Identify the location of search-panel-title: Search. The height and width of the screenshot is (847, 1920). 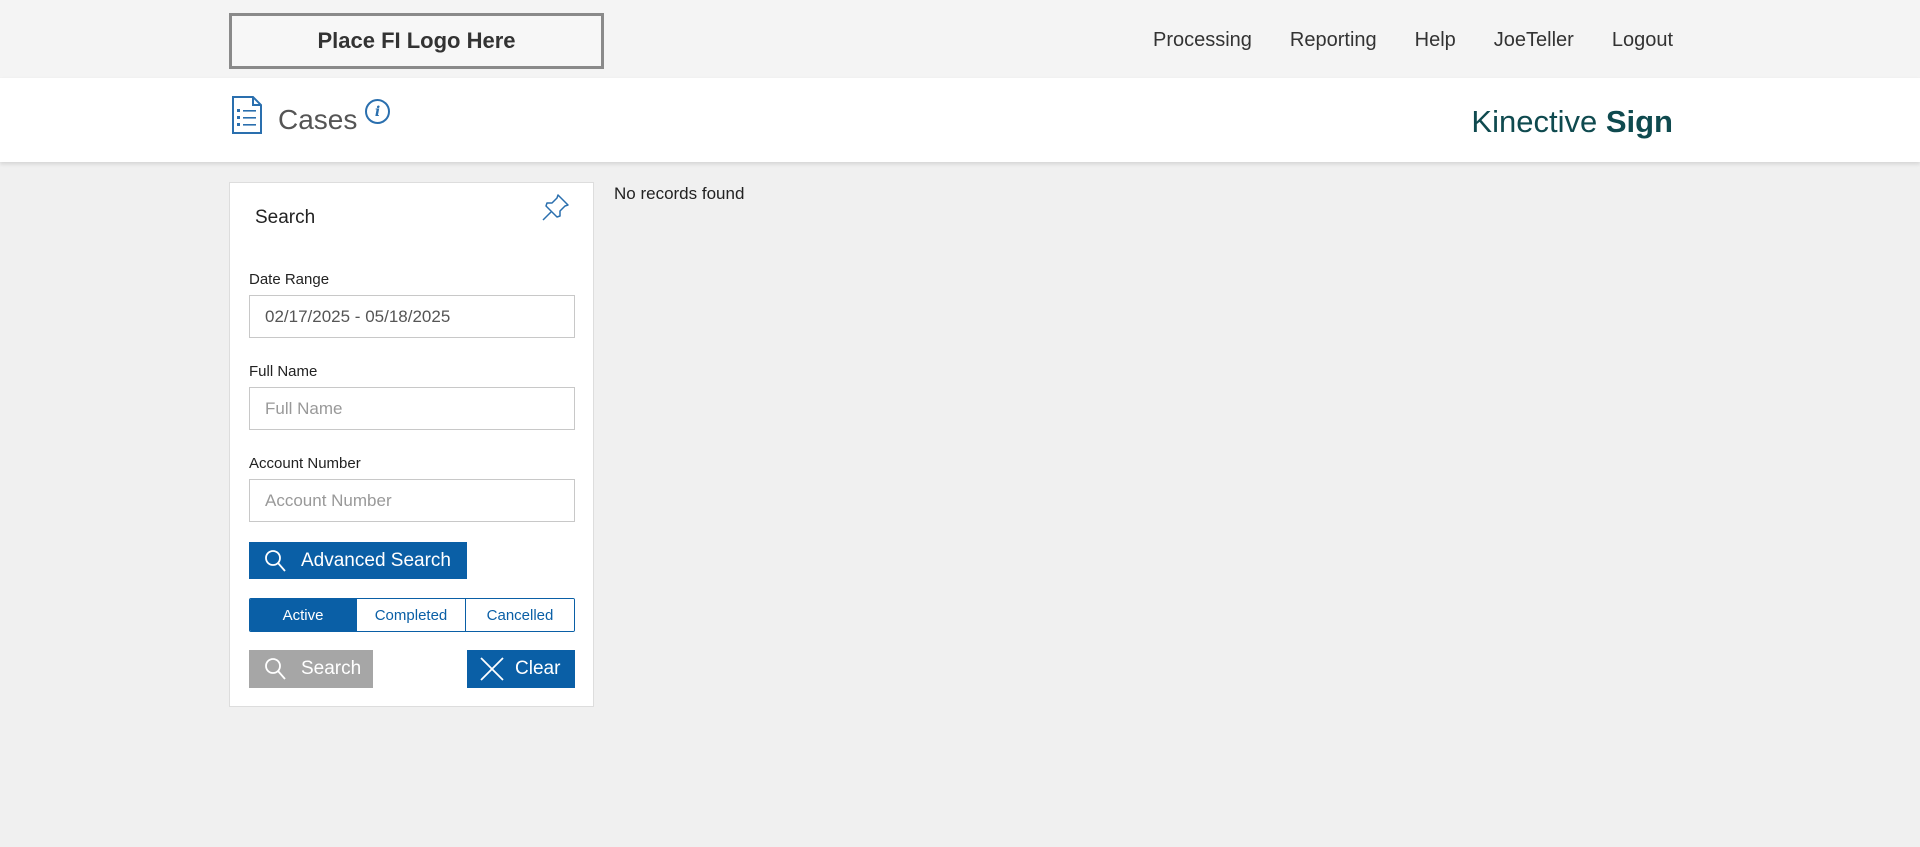
(285, 217).